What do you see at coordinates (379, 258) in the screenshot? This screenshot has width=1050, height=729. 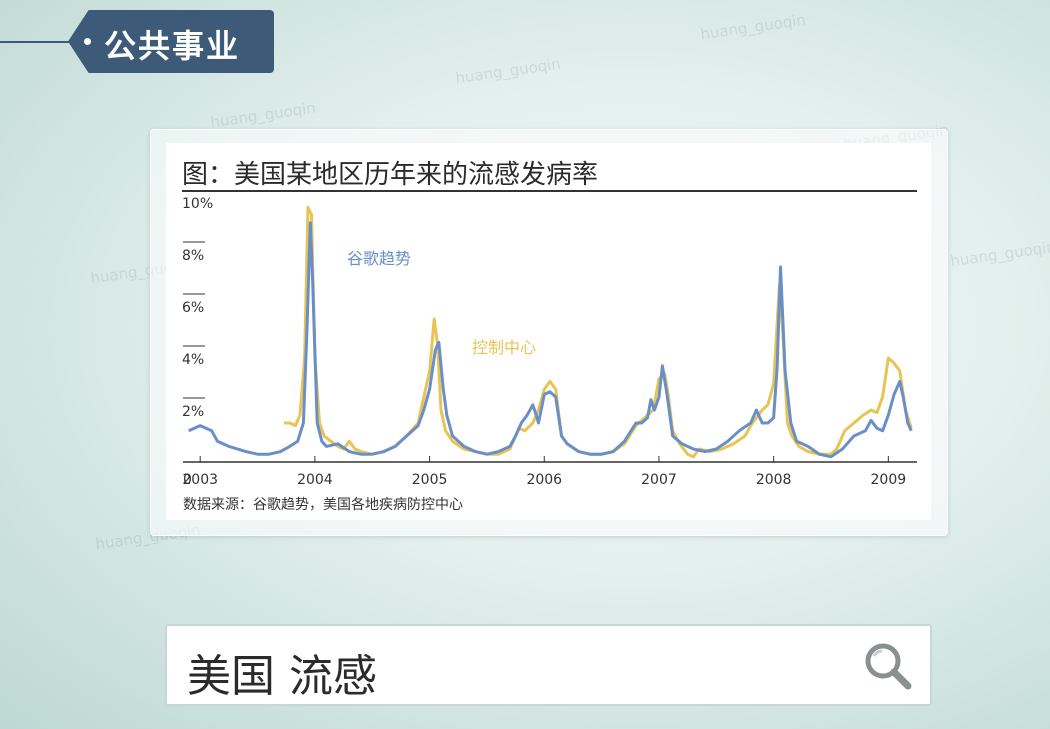 I see `google-trends-label: 谷歌趋势` at bounding box center [379, 258].